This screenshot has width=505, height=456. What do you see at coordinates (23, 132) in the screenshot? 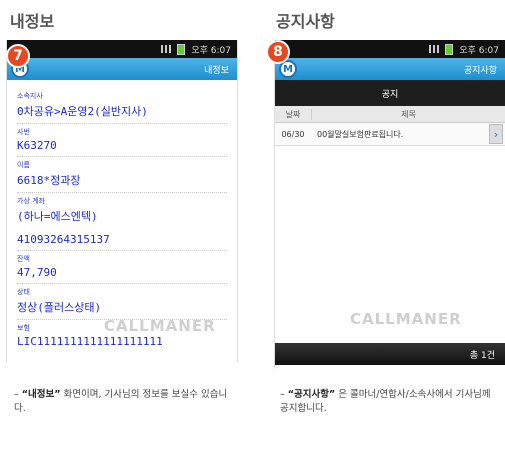
I see `field-label: 사번` at bounding box center [23, 132].